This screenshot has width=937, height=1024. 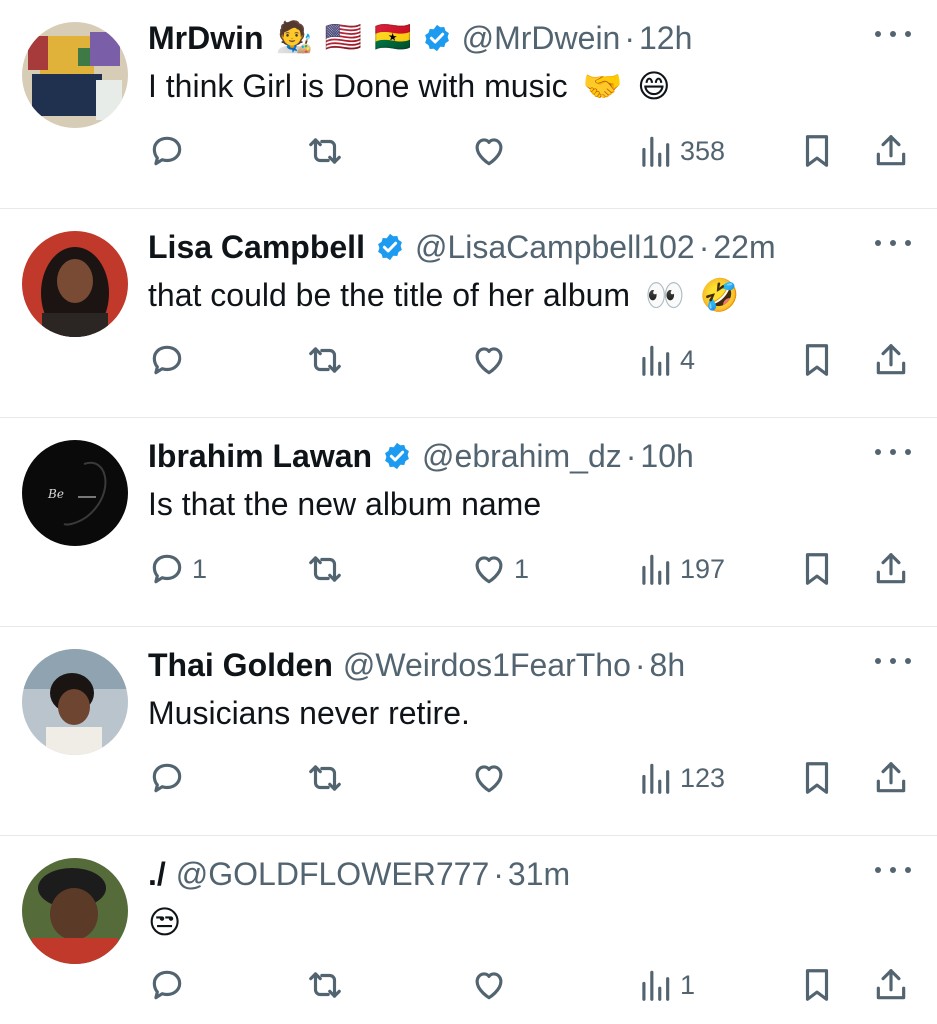 What do you see at coordinates (529, 985) in the screenshot?
I see `tweet-actions: 1` at bounding box center [529, 985].